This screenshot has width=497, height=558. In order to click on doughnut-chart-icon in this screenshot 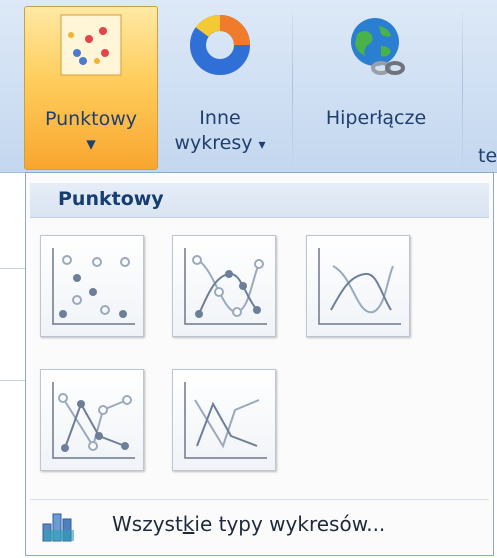, I will do `click(220, 45)`.